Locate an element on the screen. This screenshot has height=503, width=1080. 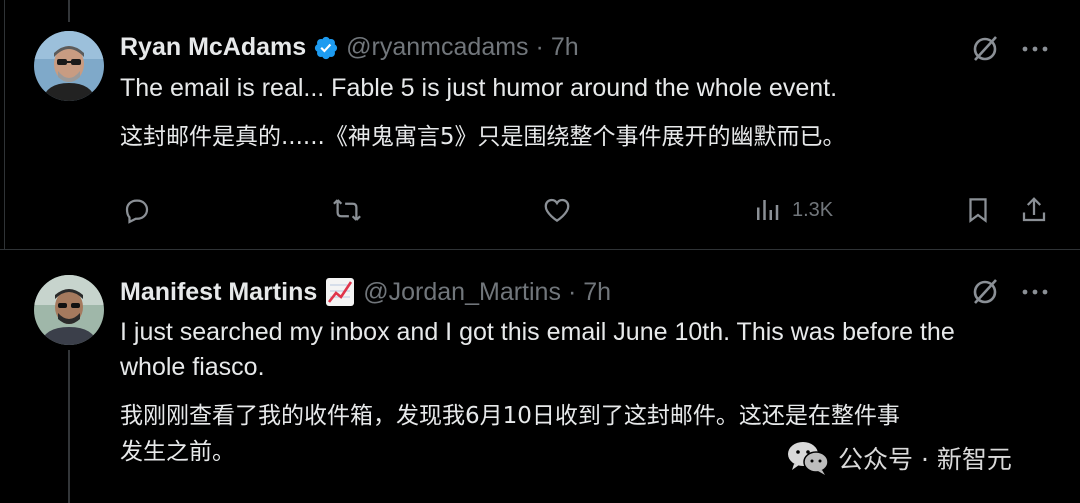
views-count: 1.3K is located at coordinates (813, 209).